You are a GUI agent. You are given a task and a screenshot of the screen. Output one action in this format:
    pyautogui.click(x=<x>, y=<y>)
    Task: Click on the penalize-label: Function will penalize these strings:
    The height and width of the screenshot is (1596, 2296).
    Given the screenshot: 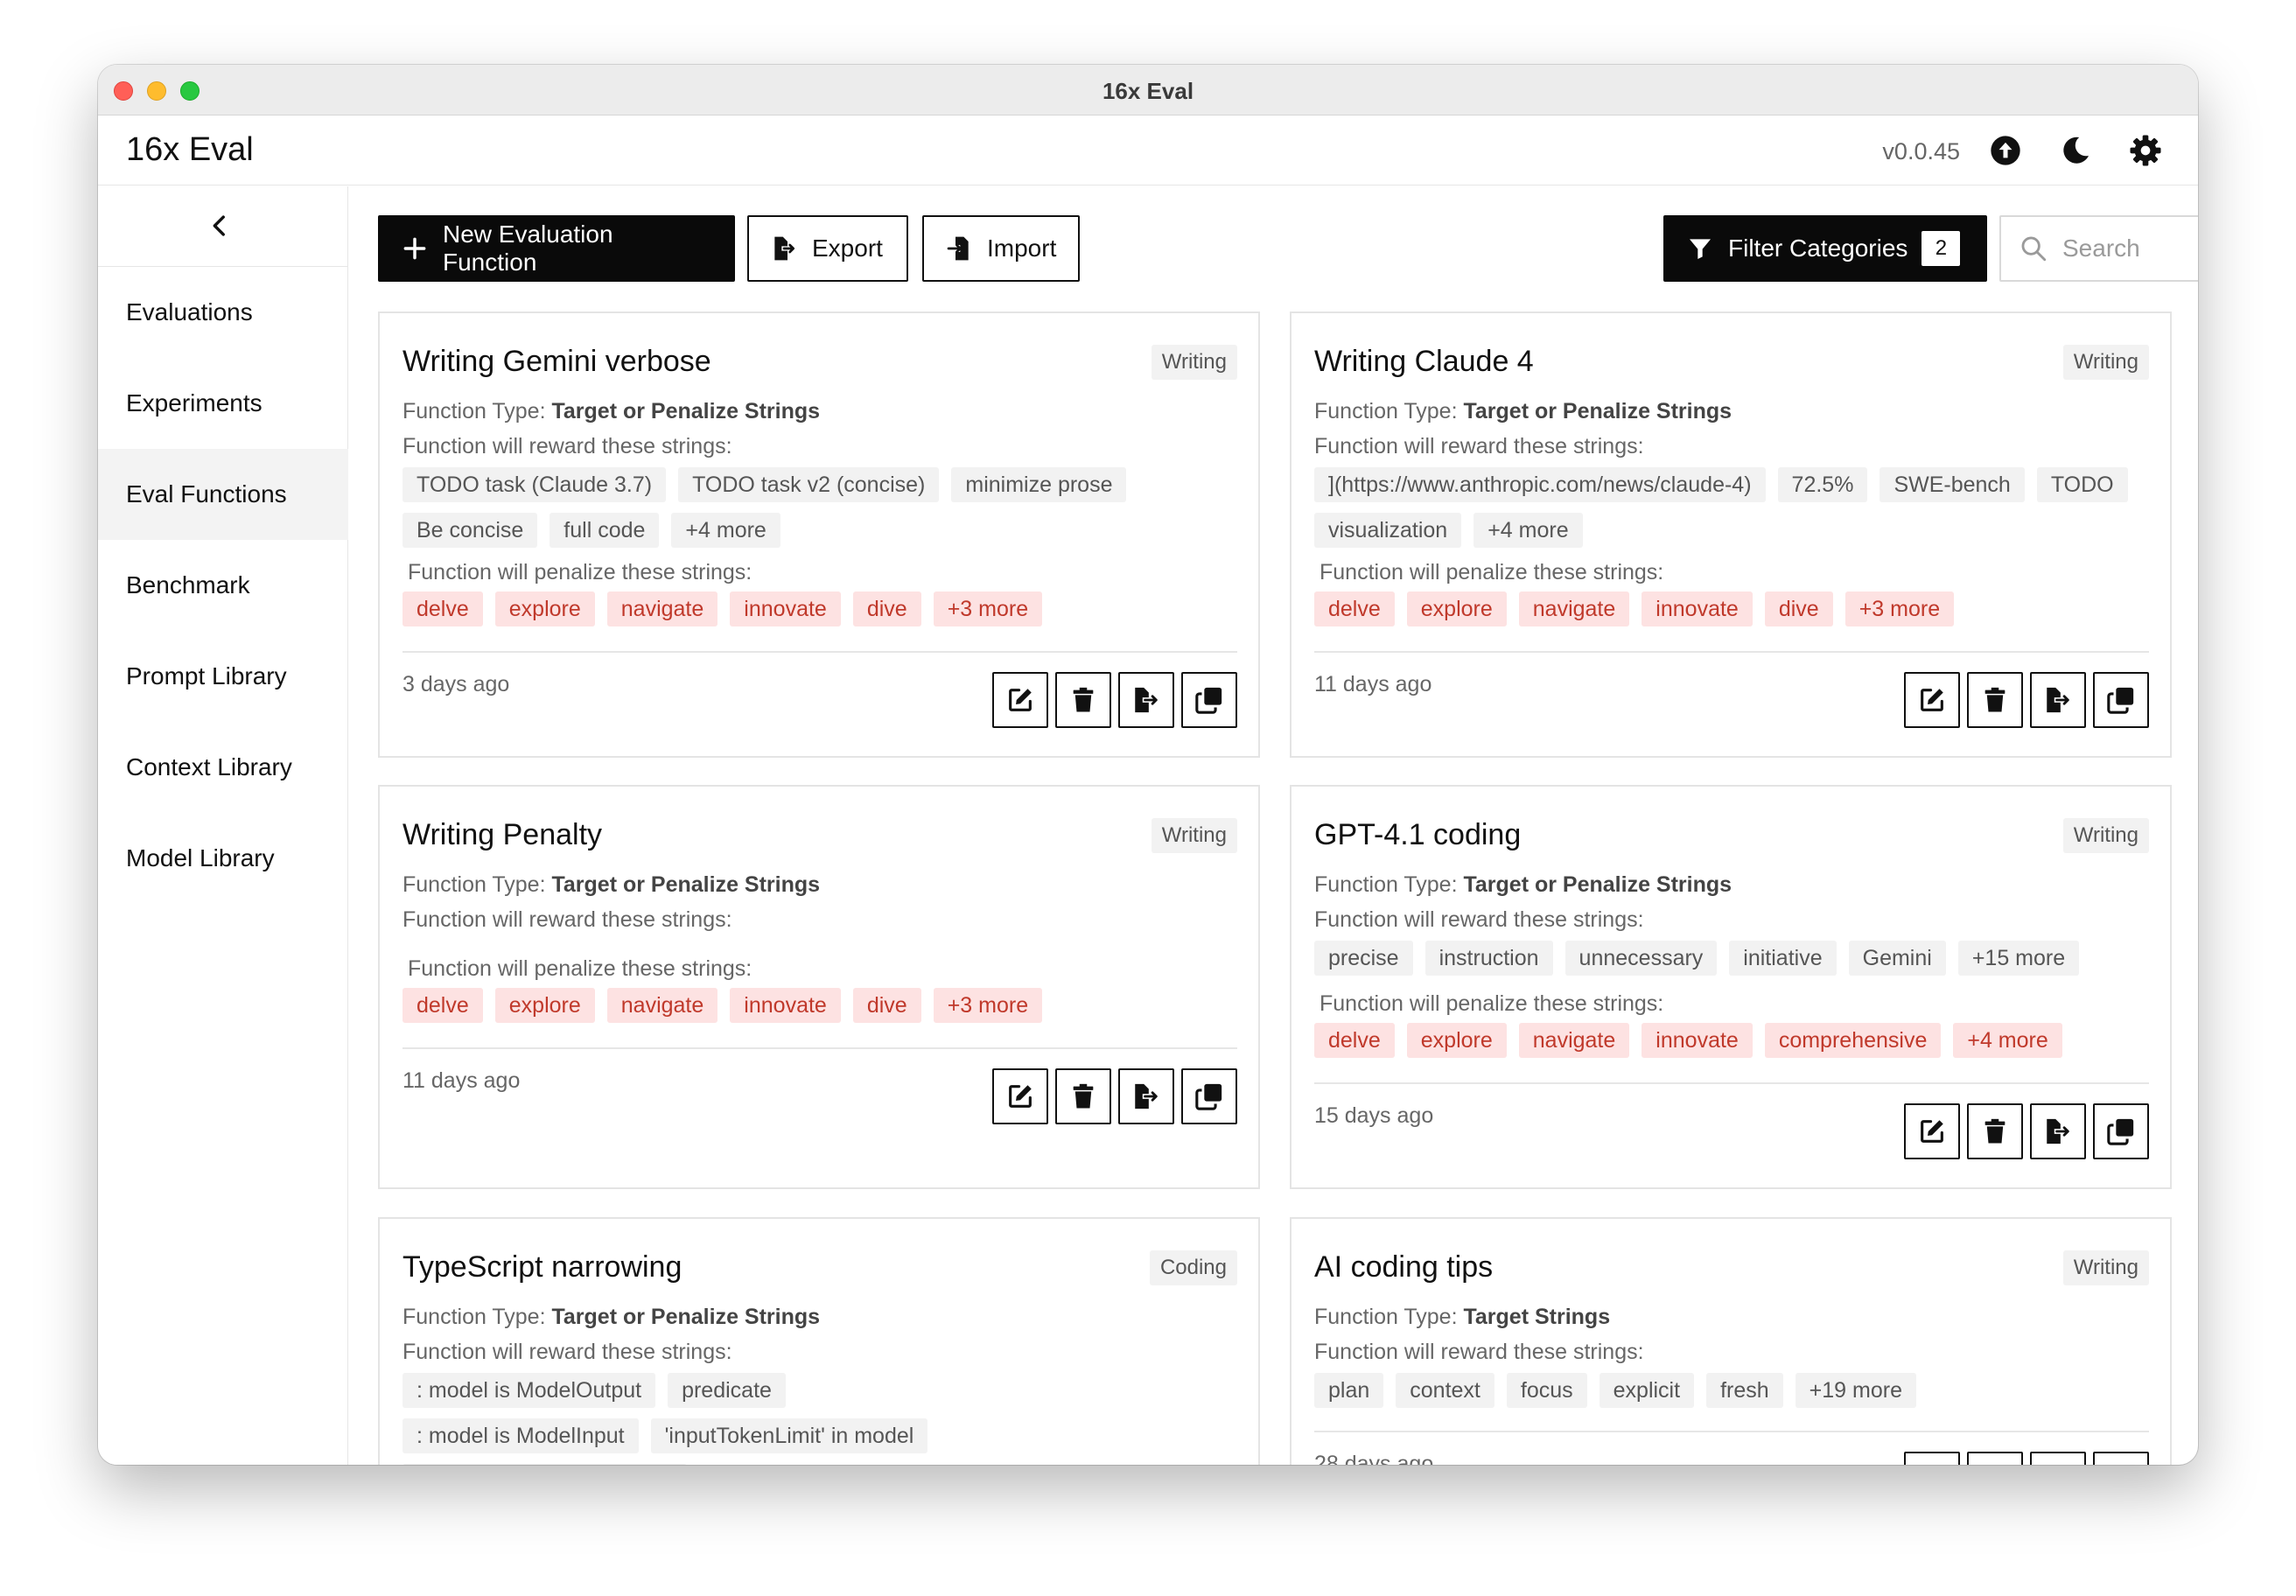 What is the action you would take?
    pyautogui.click(x=580, y=572)
    